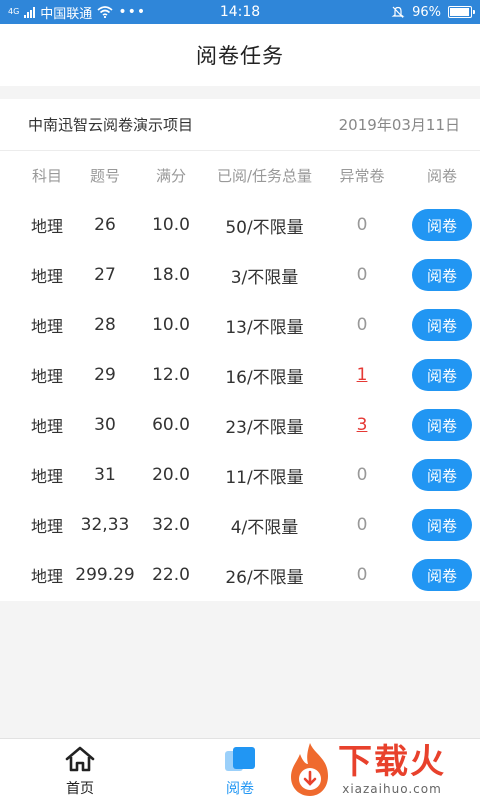  I want to click on tab-home-label: 首页, so click(80, 789).